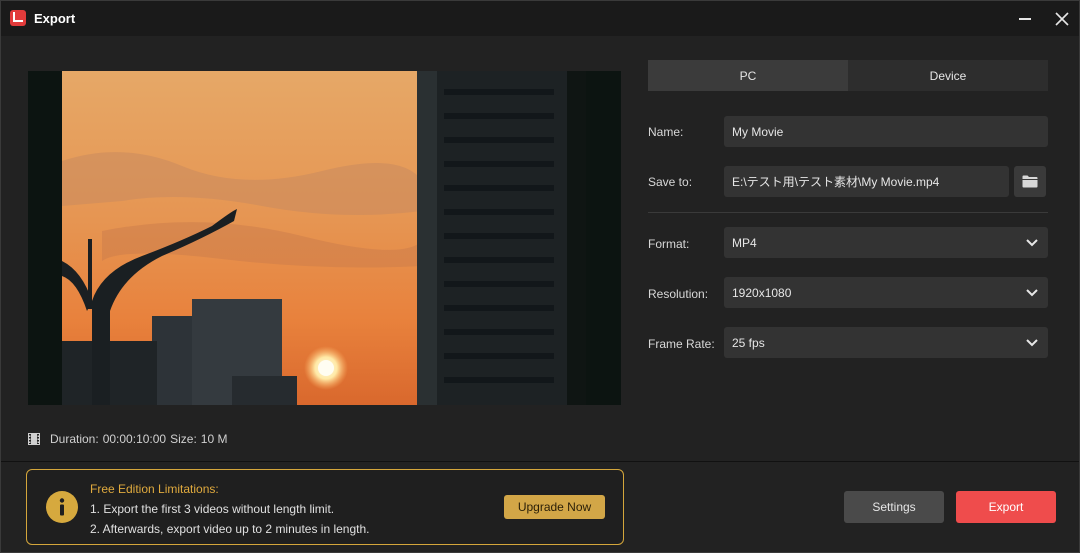 The height and width of the screenshot is (553, 1080). Describe the element at coordinates (894, 507) in the screenshot. I see `settings-button: Settings` at that location.